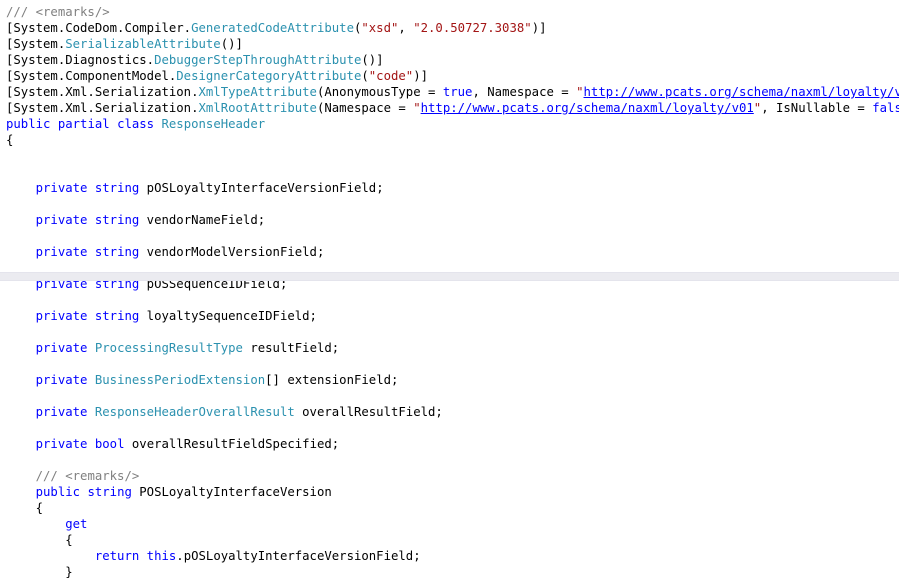 This screenshot has height=580, width=899. Describe the element at coordinates (109, 444) in the screenshot. I see `code-token-keyword: bool` at that location.